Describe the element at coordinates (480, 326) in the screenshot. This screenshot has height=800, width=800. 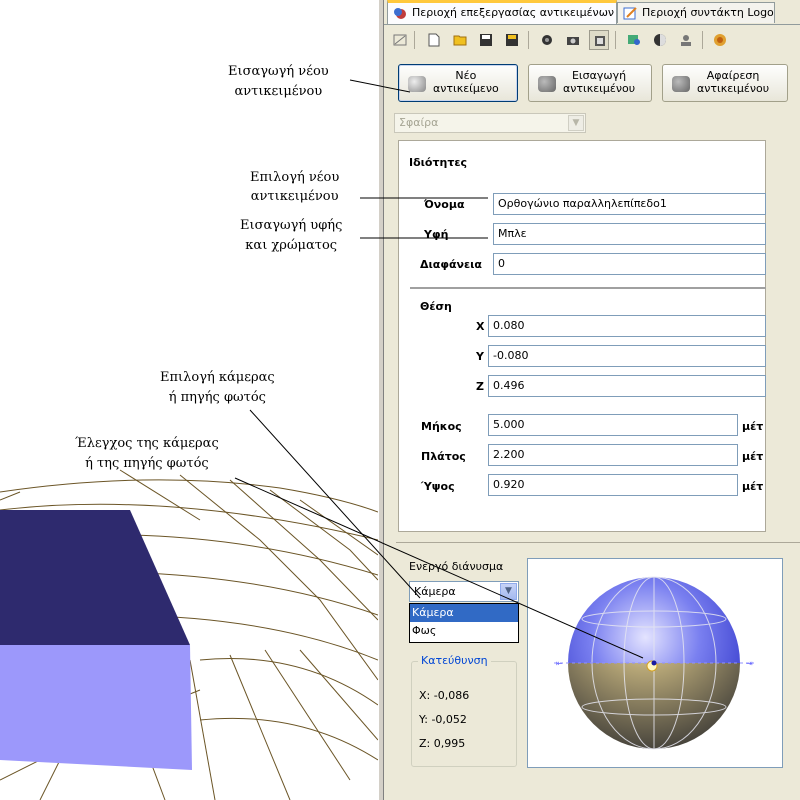
I see `x-label: X` at that location.